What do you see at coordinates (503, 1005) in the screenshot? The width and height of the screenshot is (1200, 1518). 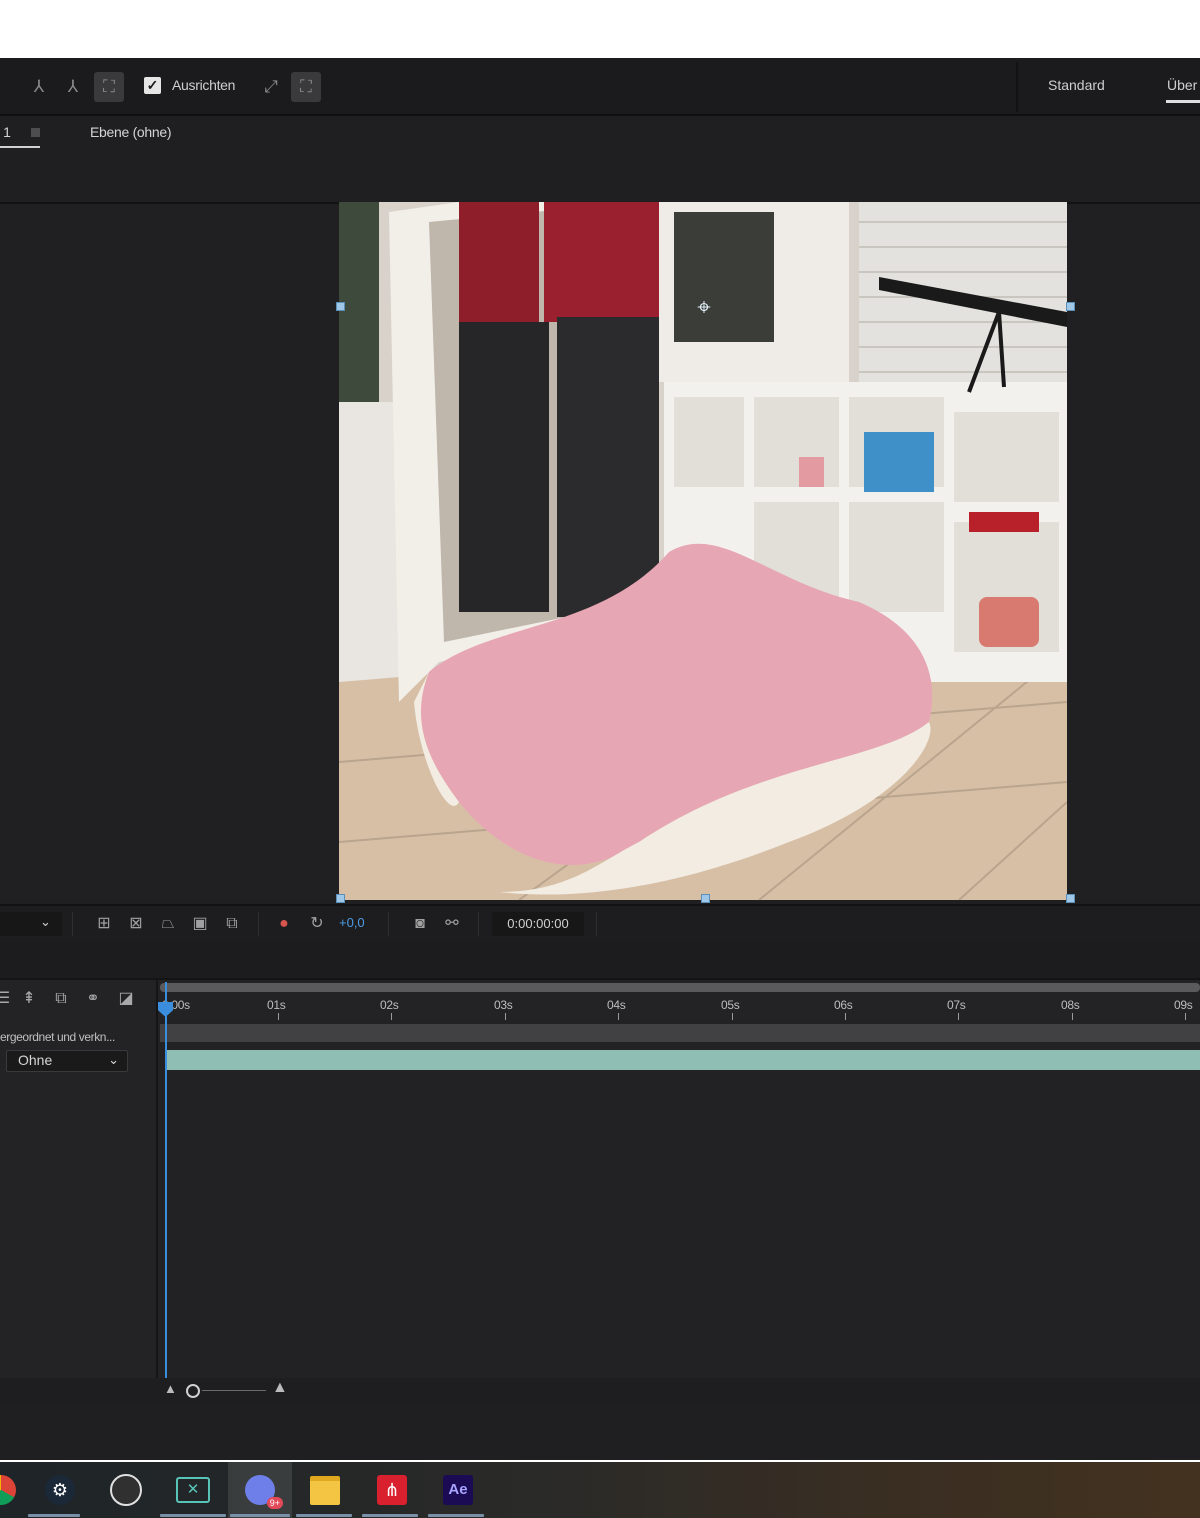 I see `tick-label: 03s` at bounding box center [503, 1005].